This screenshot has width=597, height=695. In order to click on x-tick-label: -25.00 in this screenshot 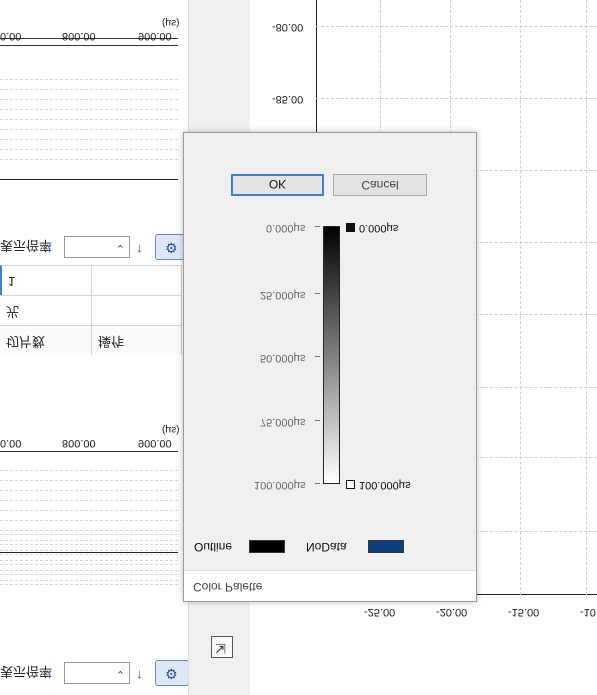, I will do `click(380, 612)`.